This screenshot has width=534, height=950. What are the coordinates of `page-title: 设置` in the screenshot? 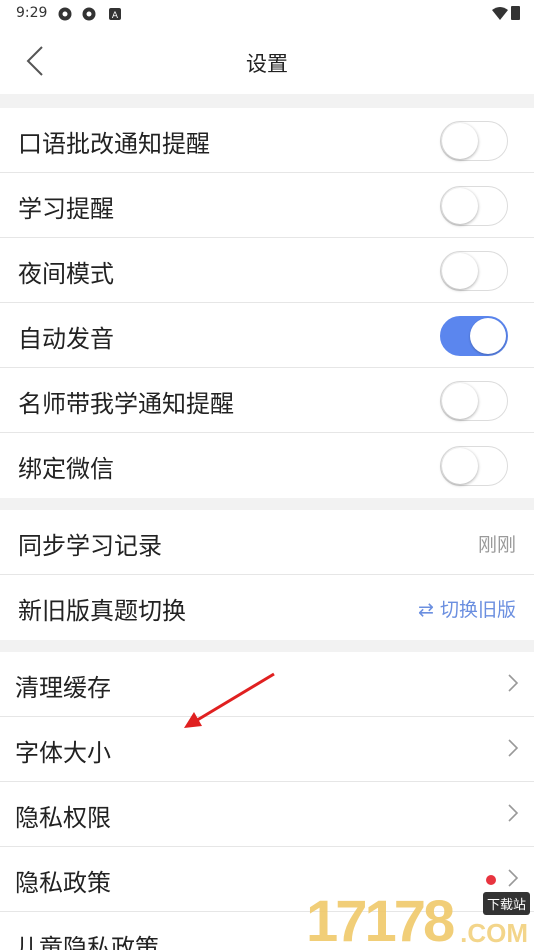 It's located at (267, 64).